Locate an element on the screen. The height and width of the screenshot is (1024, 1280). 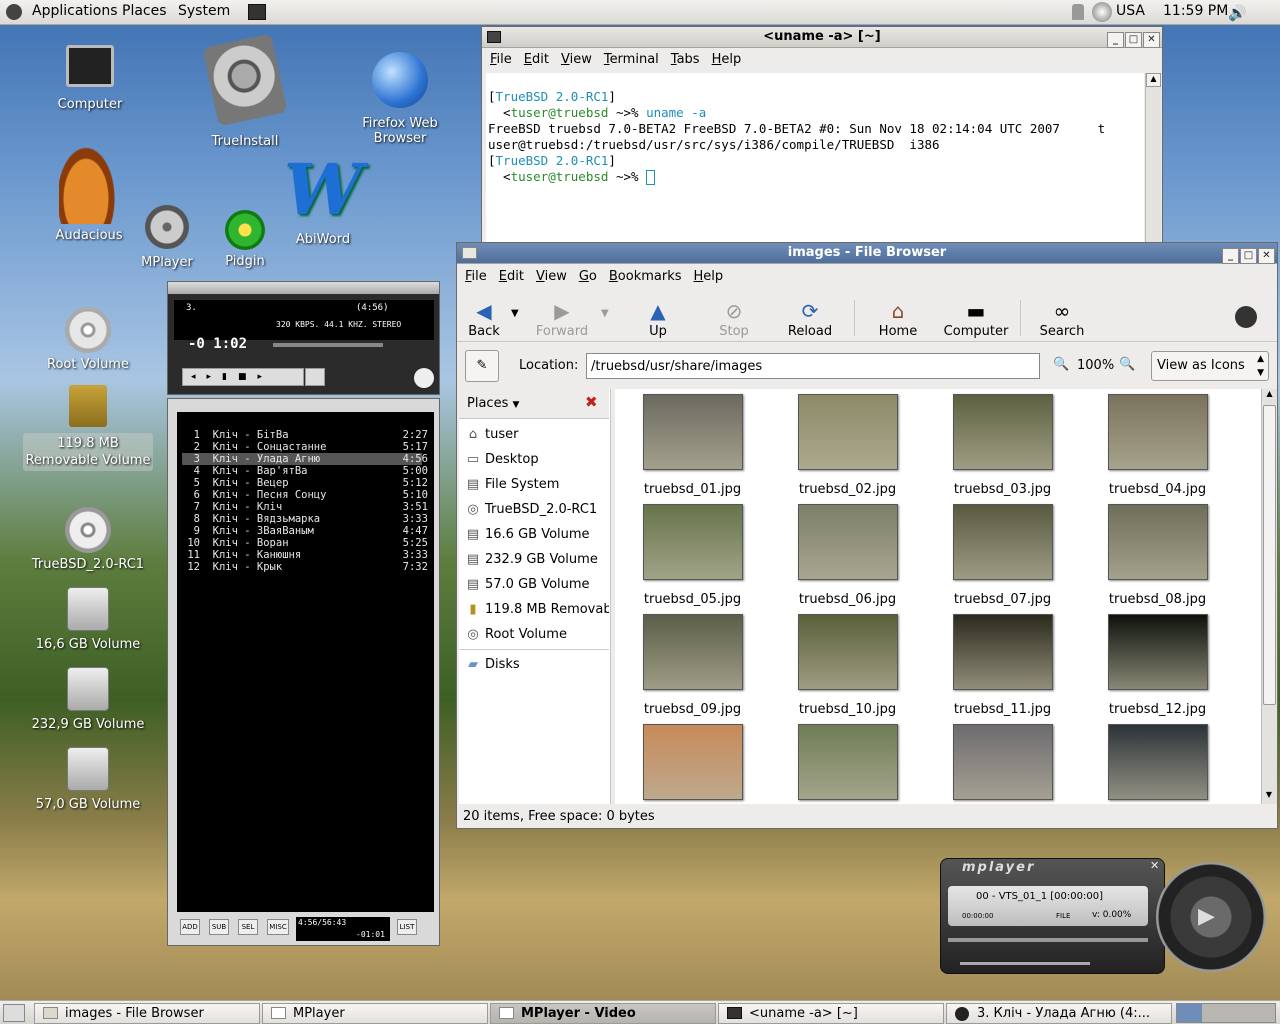
place-volume-16: ▤ 16.6 GB Volume is located at coordinates (534, 534).